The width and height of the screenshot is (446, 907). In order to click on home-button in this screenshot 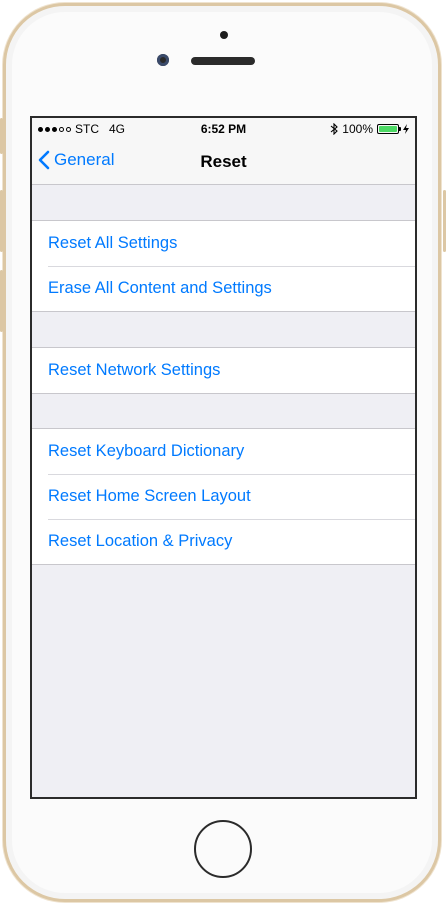, I will do `click(223, 849)`.